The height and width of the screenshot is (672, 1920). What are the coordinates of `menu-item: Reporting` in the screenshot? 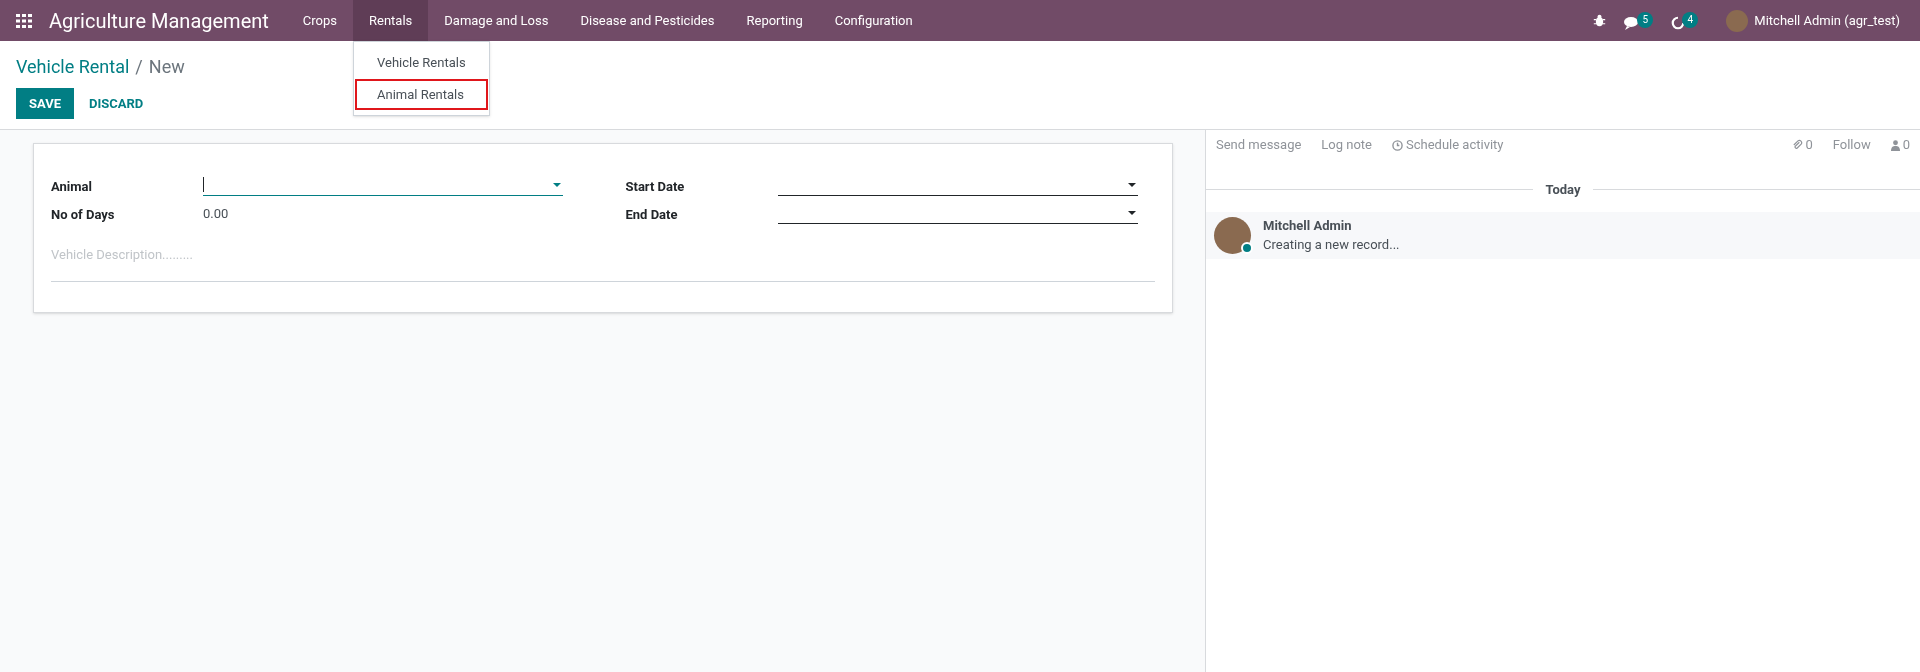 It's located at (774, 20).